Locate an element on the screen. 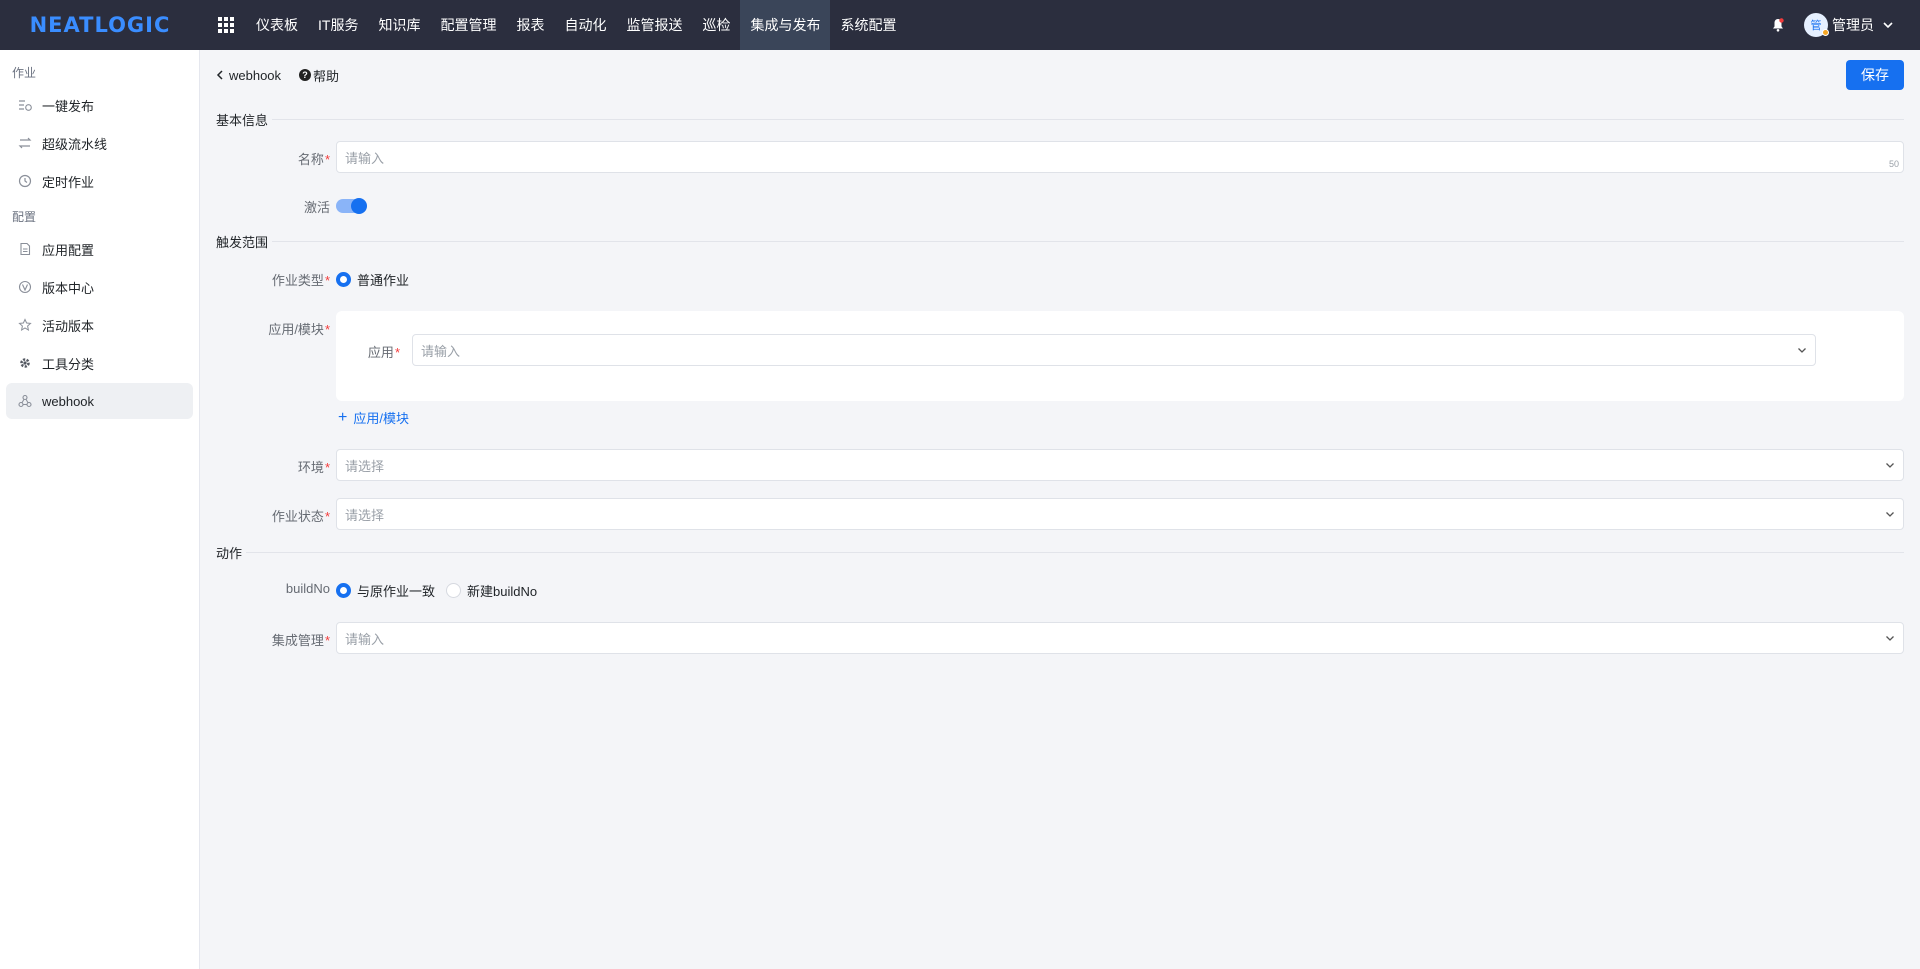  swap-icon is located at coordinates (25, 143).